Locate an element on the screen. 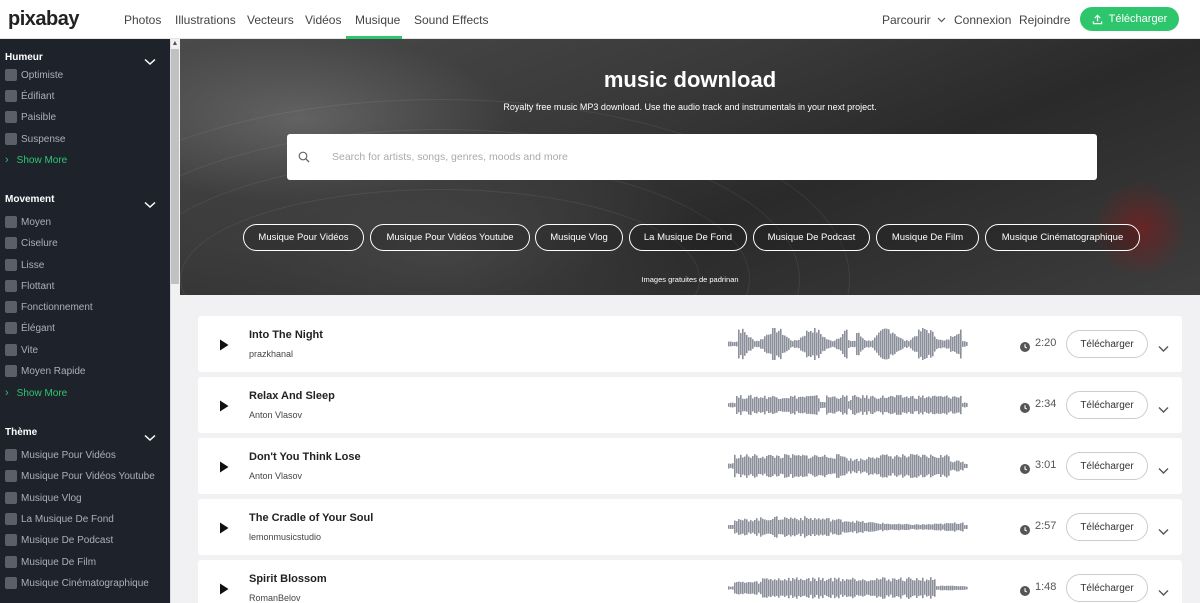 The width and height of the screenshot is (1200, 603). tag-musique-de-fond: La Musique De Fond is located at coordinates (688, 237).